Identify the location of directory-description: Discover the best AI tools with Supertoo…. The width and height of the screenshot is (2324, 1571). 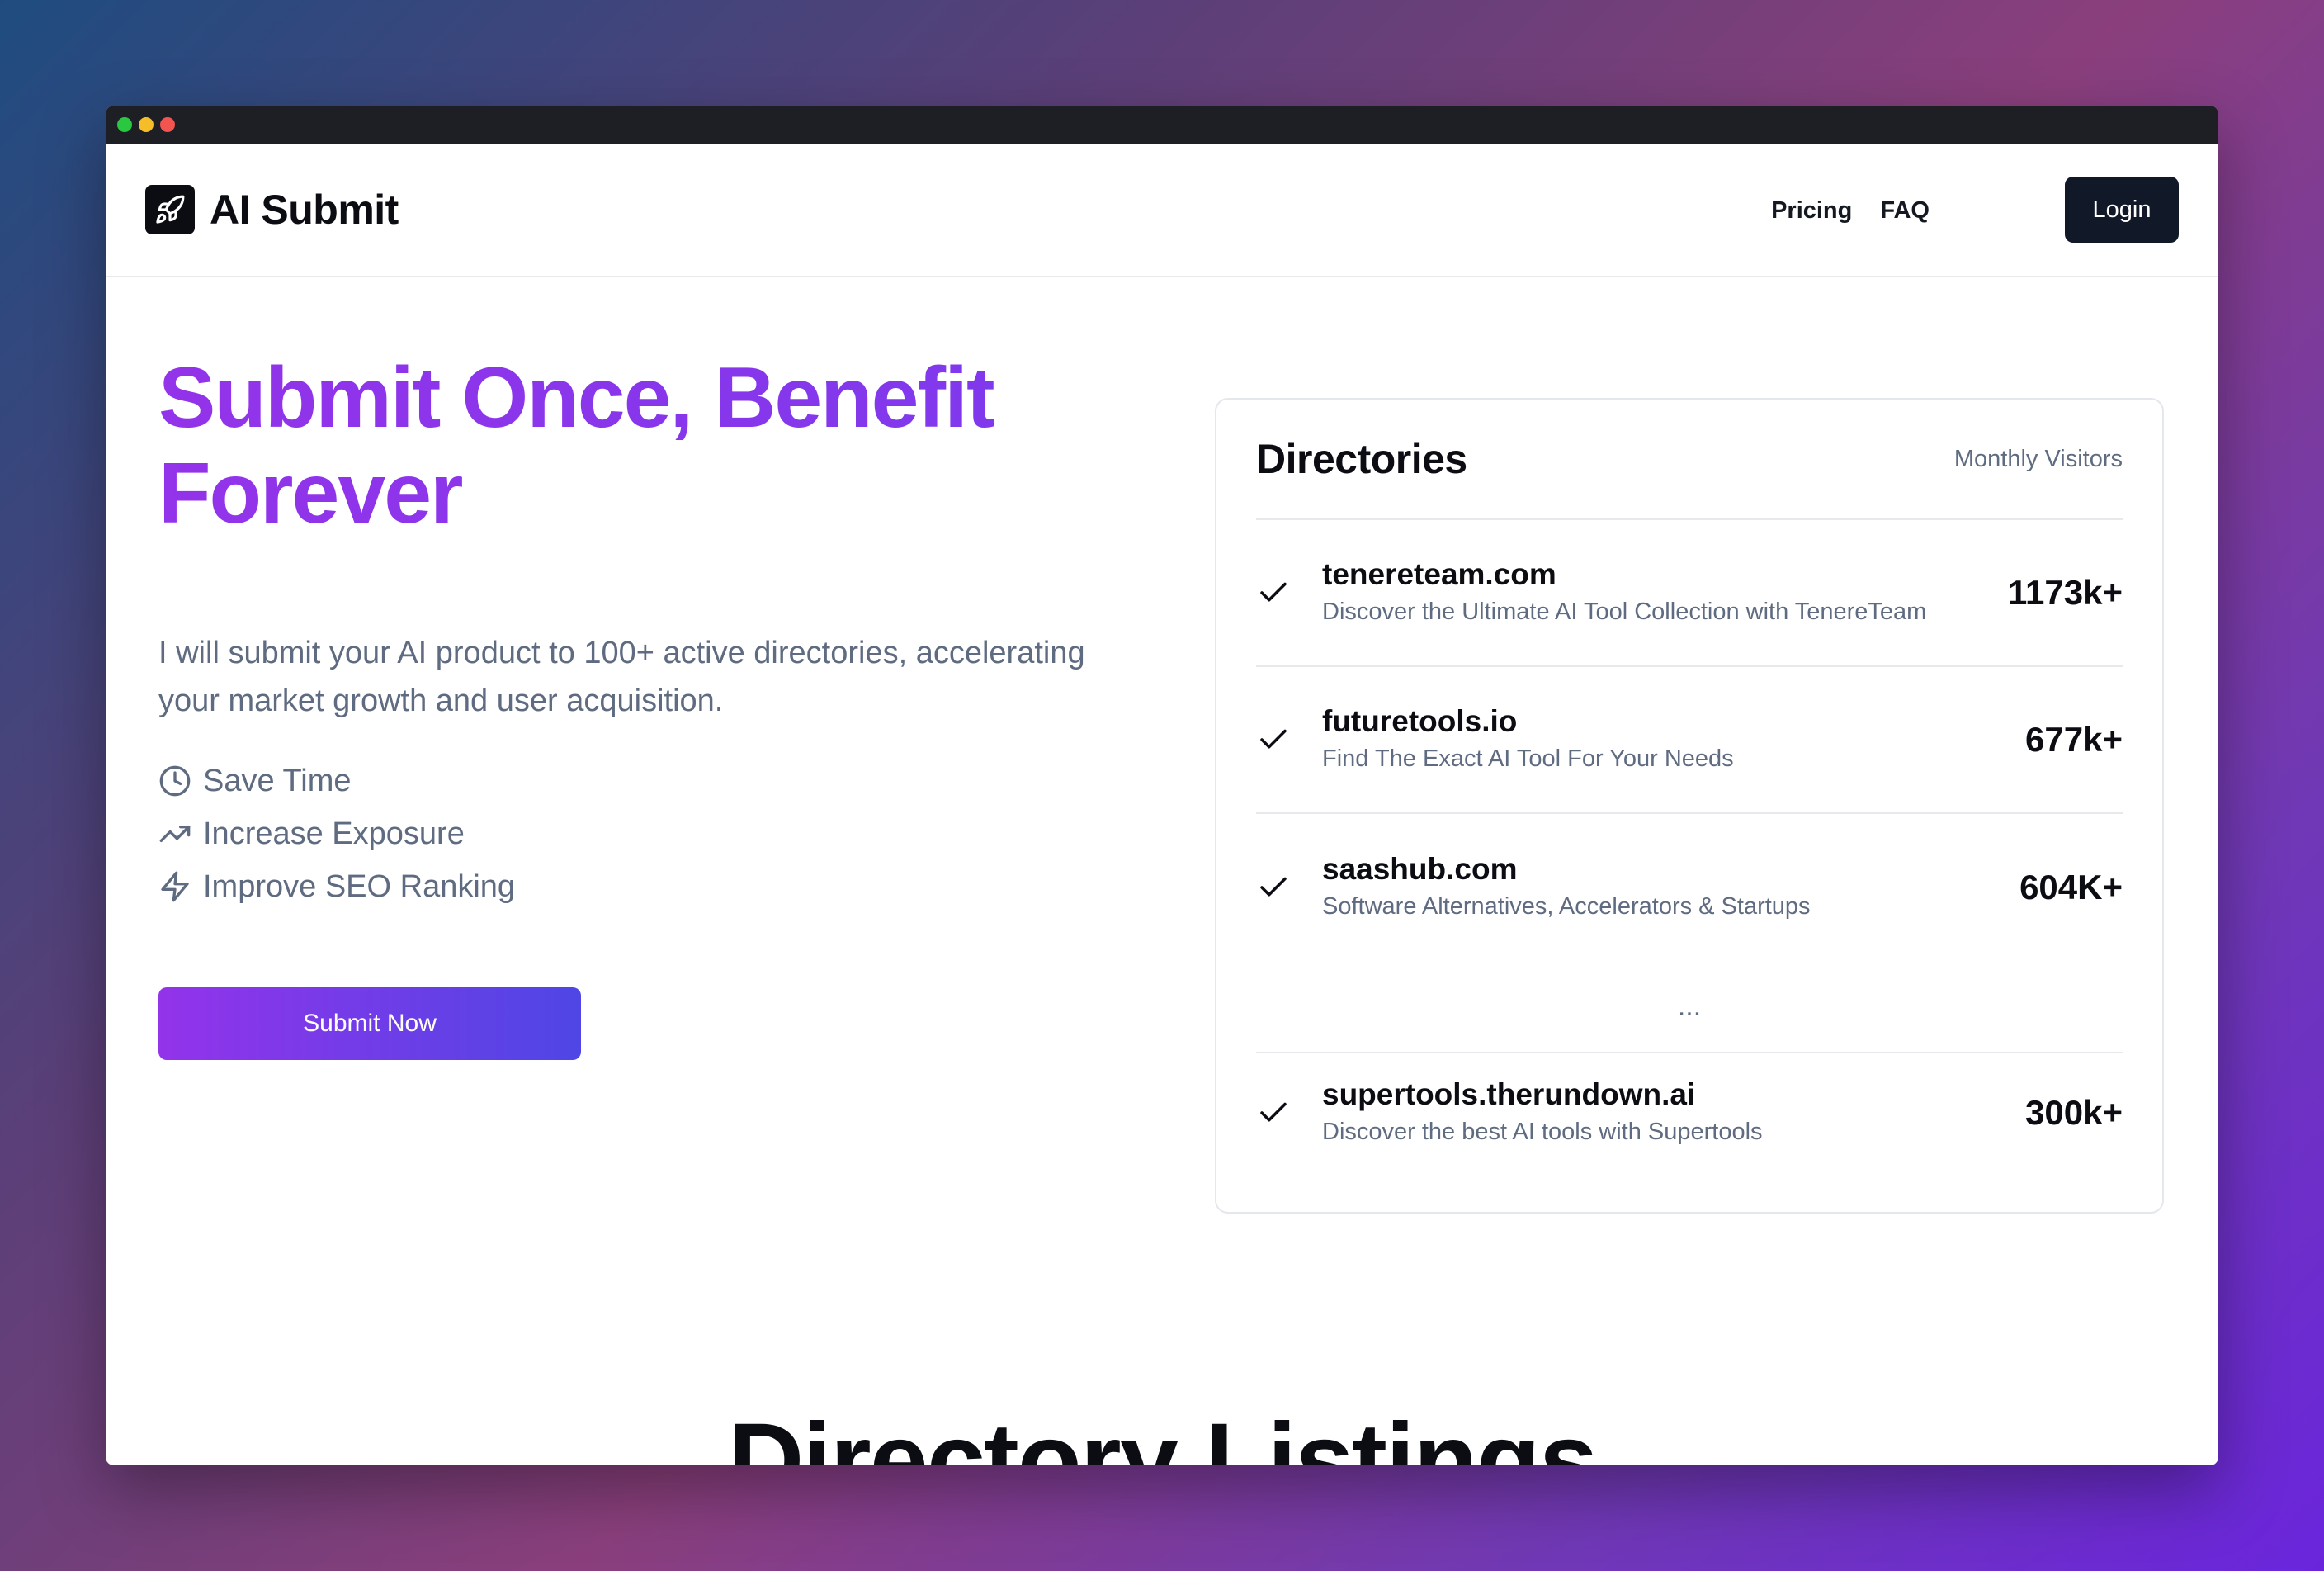
(1543, 1132).